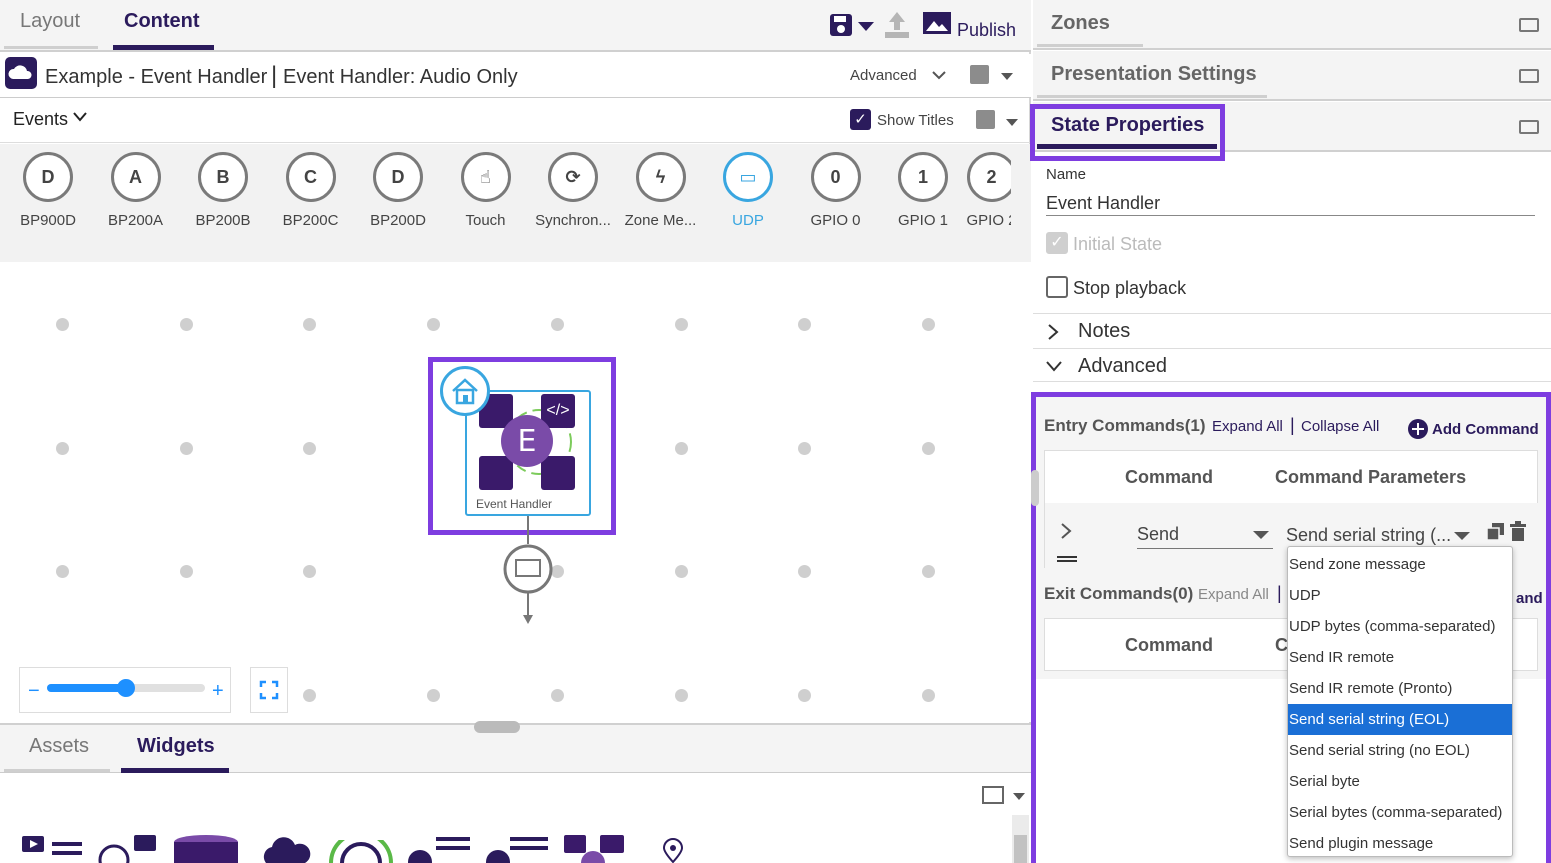 The width and height of the screenshot is (1551, 863). Describe the element at coordinates (34, 691) in the screenshot. I see `zoom-out-button: −` at that location.